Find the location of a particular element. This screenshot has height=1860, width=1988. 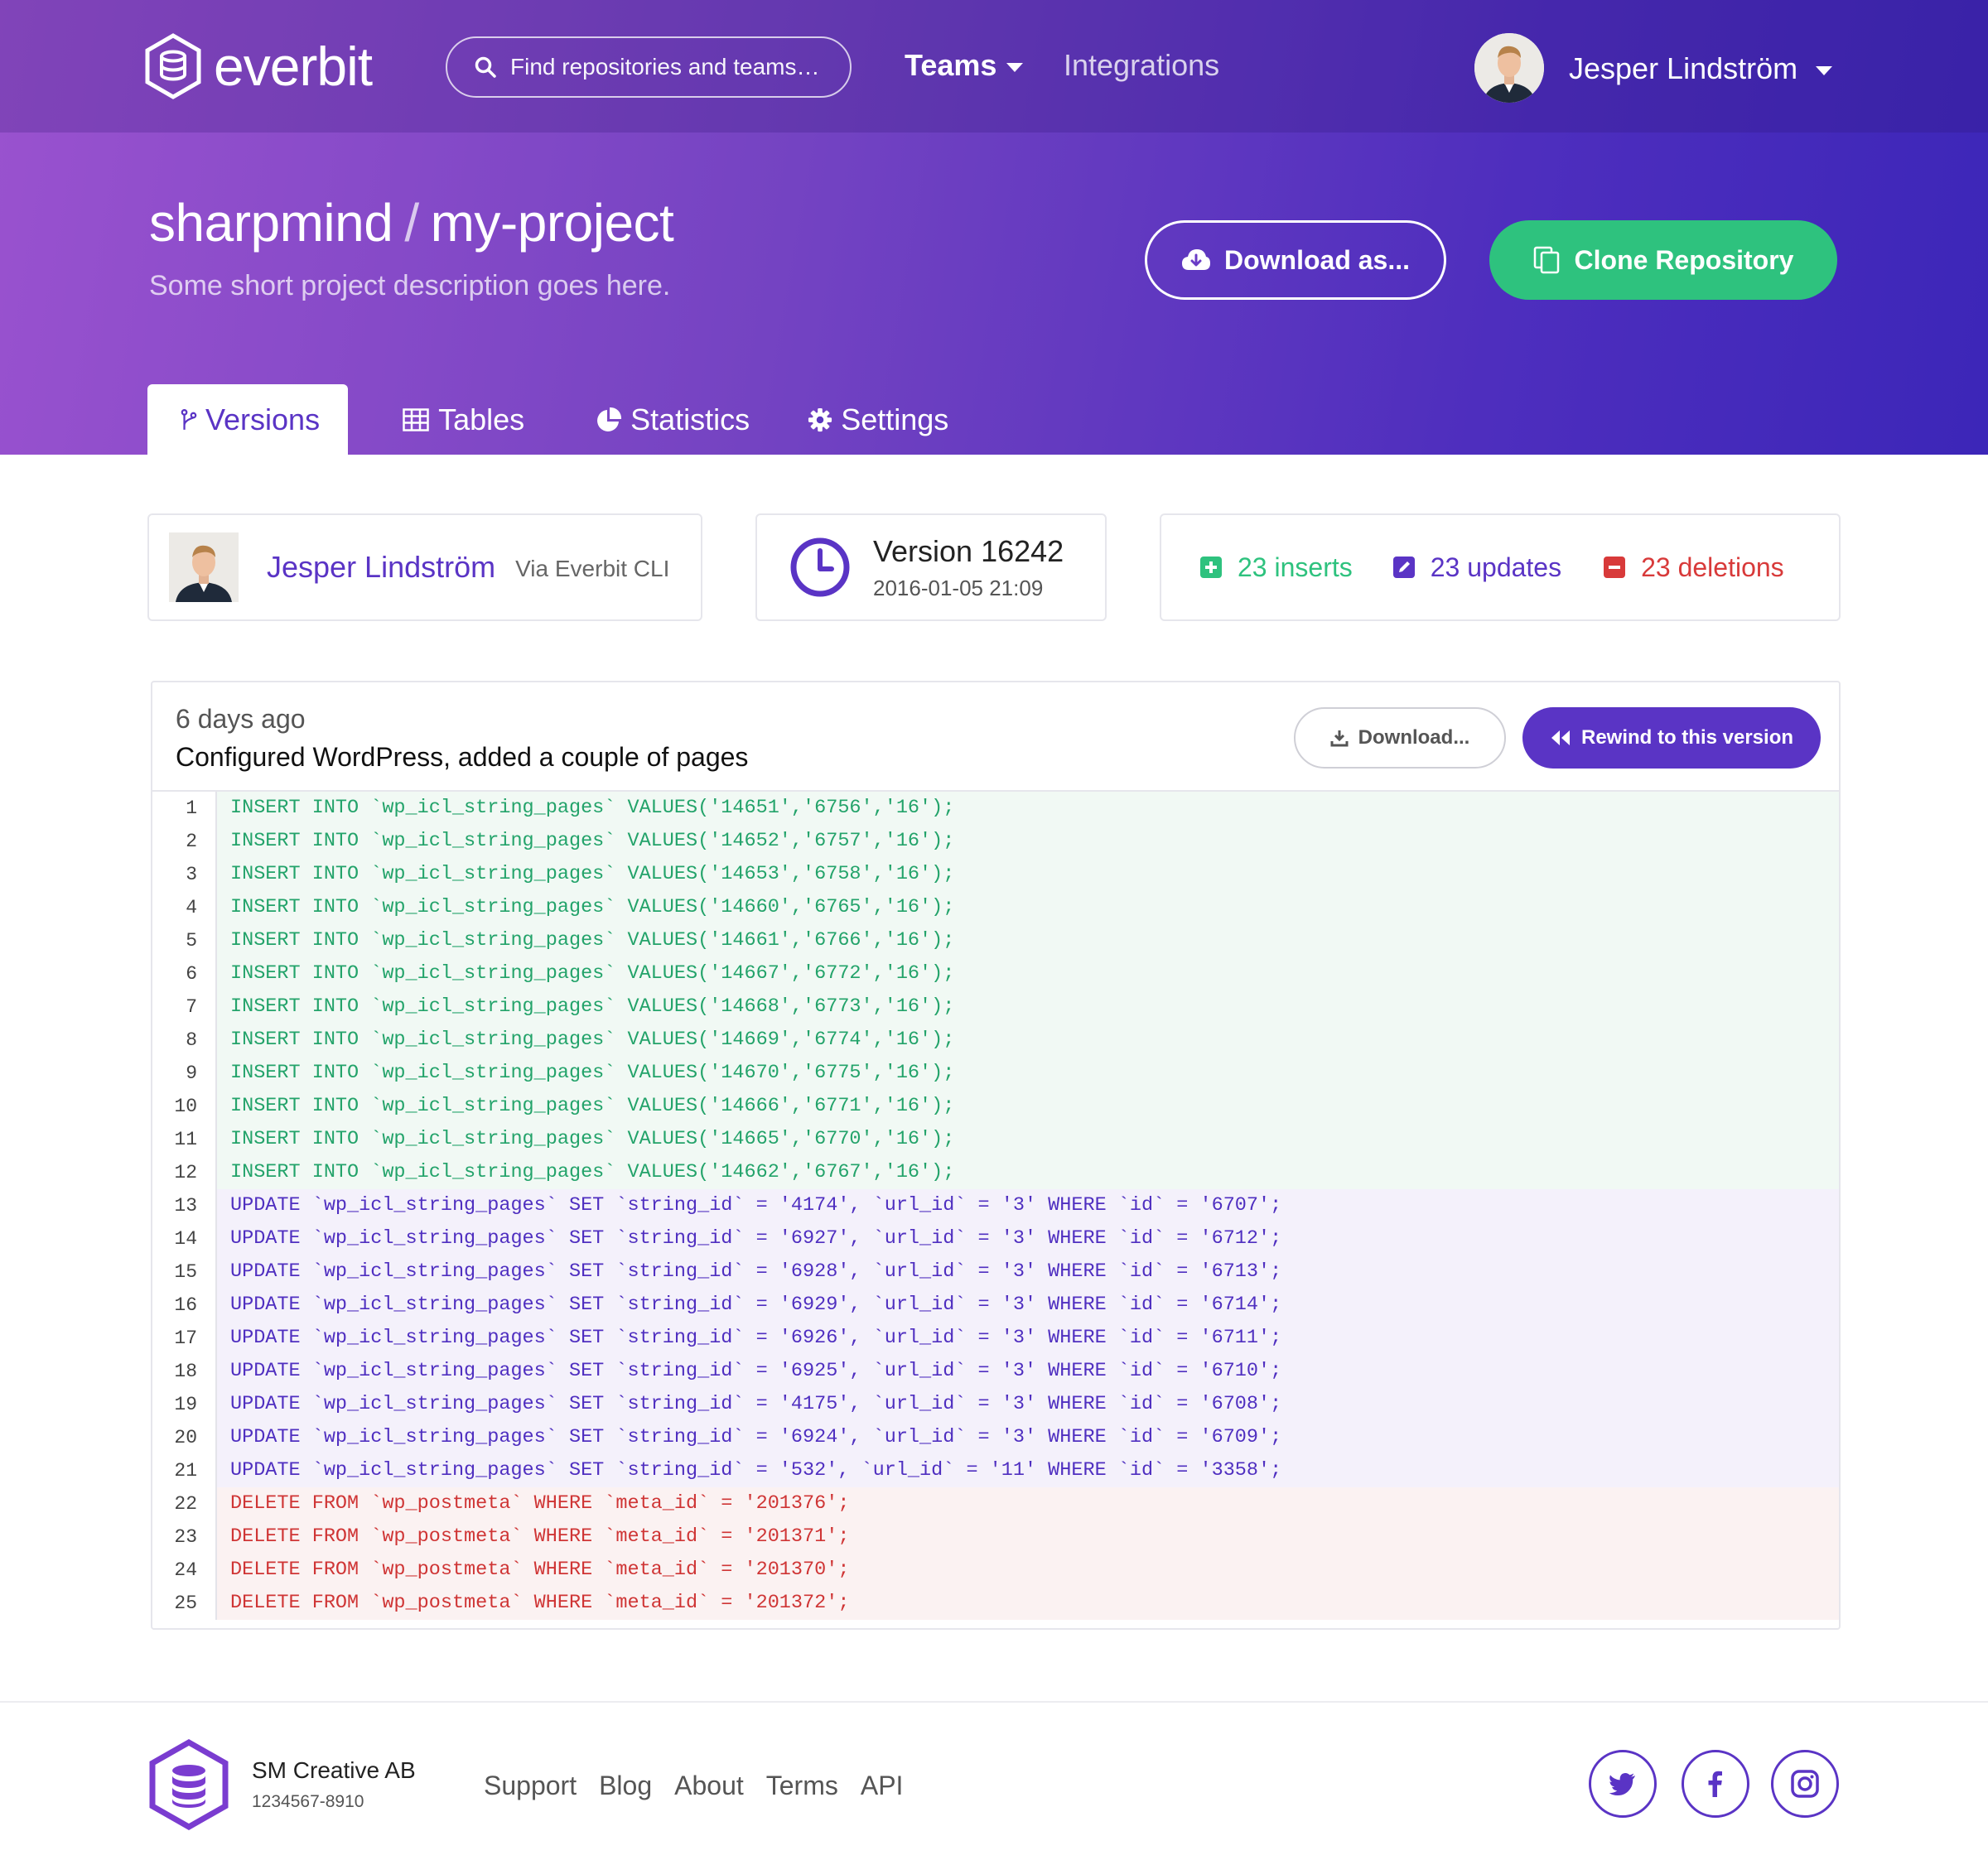

instagram-link is located at coordinates (1805, 1784).